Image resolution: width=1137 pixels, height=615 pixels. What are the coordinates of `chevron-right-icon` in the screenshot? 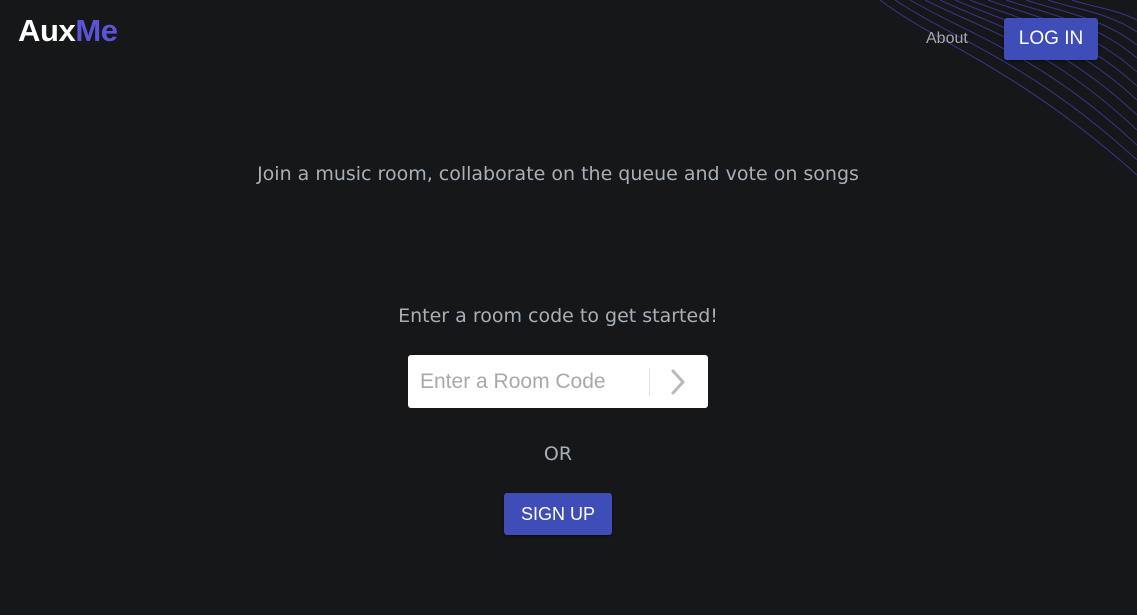 It's located at (678, 381).